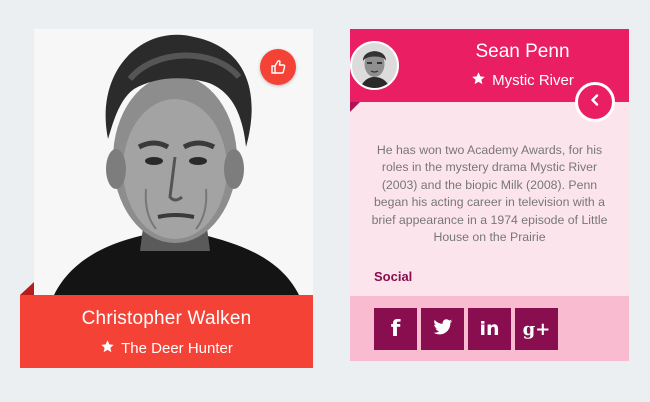  I want to click on google-plus-button: g+, so click(536, 329).